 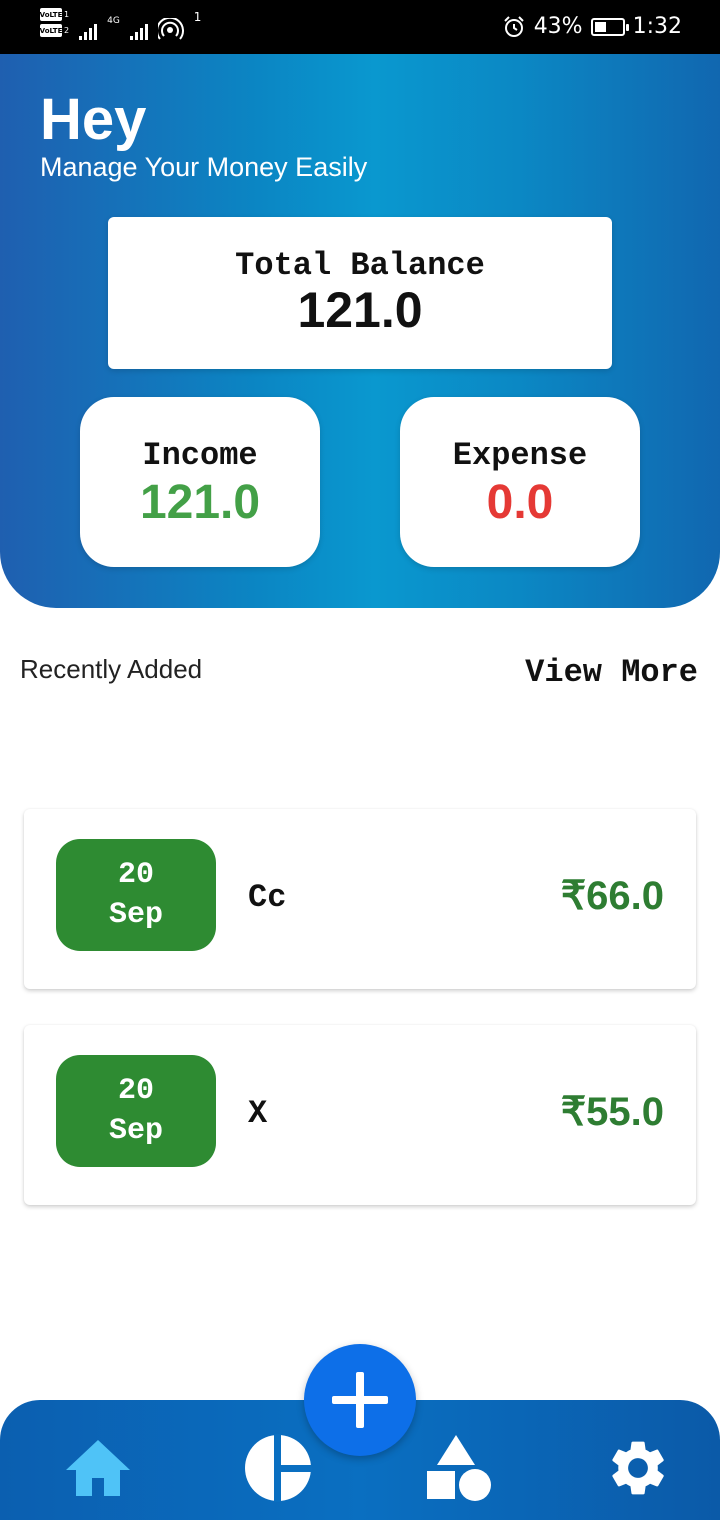 I want to click on income-label: Income, so click(x=200, y=455).